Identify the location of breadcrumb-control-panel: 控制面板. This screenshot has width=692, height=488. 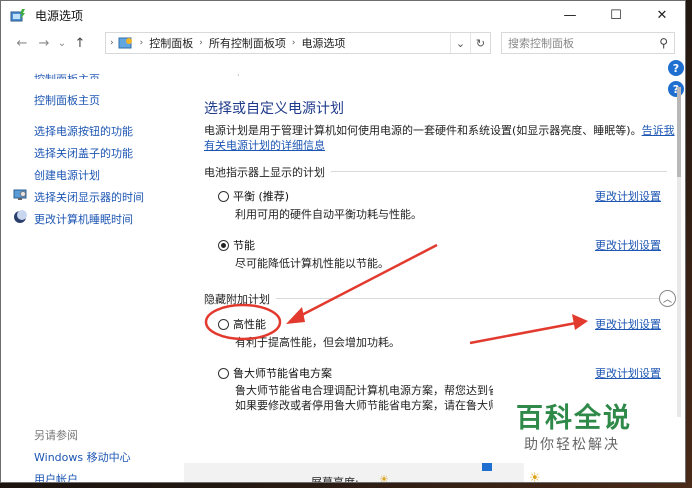
(171, 43).